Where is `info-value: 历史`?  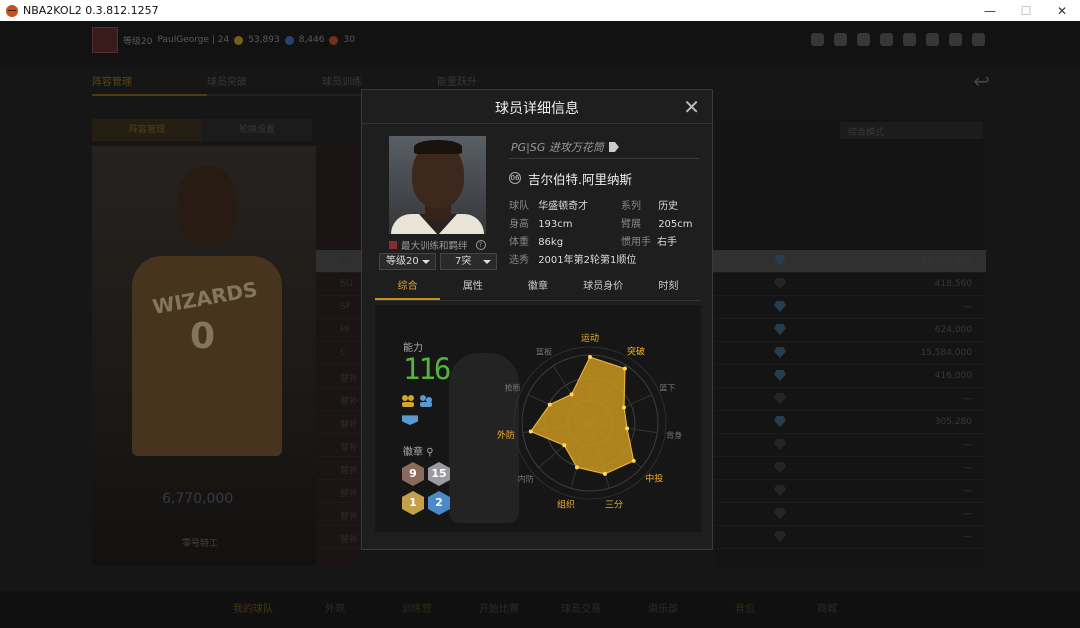
info-value: 历史 is located at coordinates (668, 206).